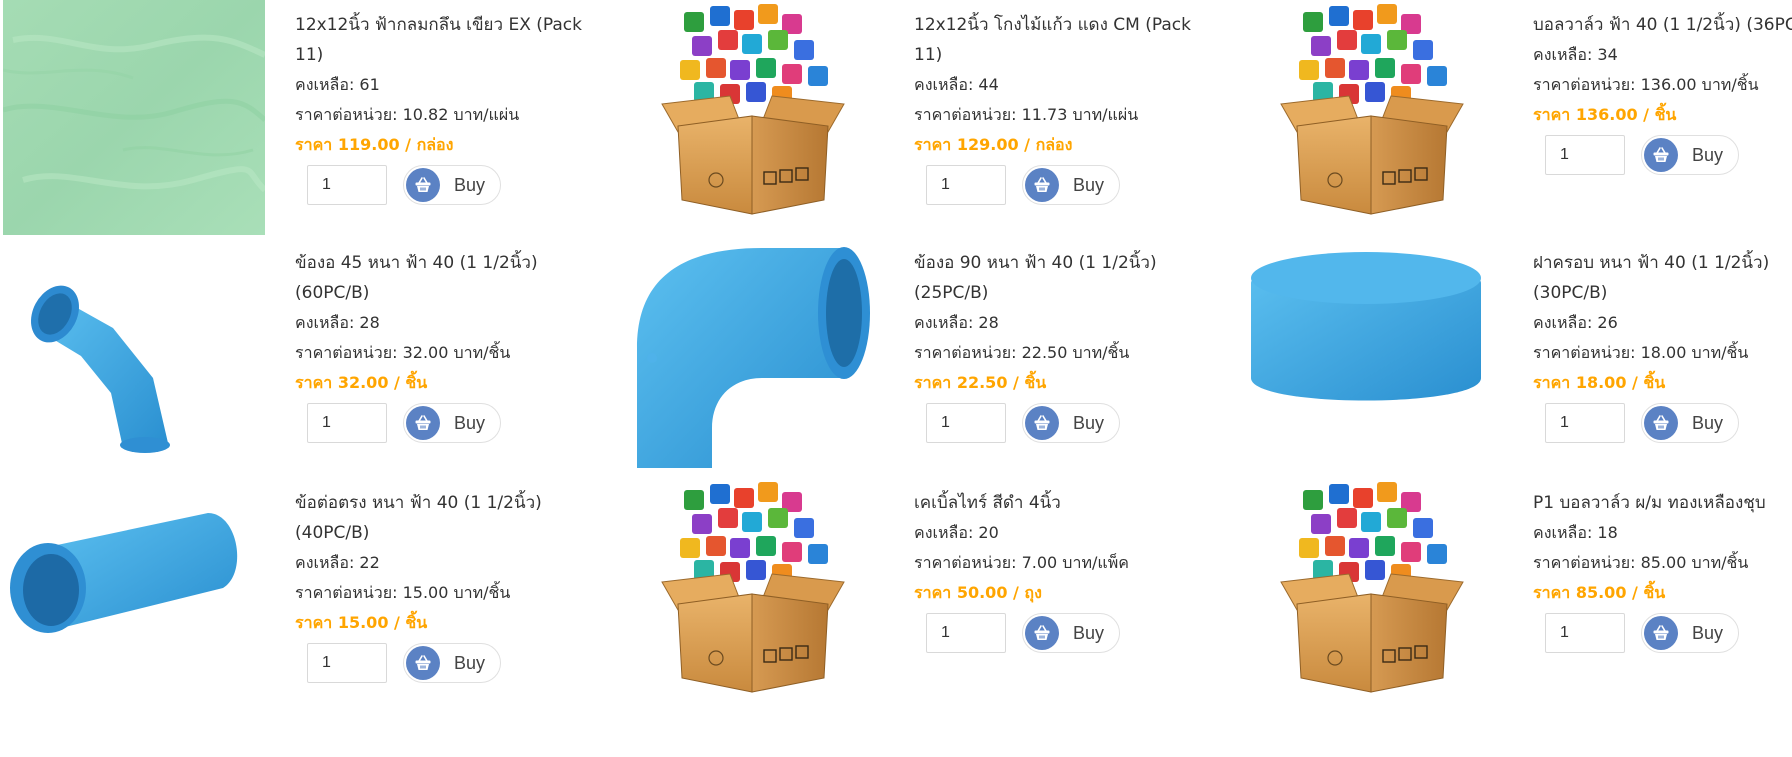 The width and height of the screenshot is (1792, 757). What do you see at coordinates (1641, 562) in the screenshot?
I see `product-unit-price: ราคาต่อหน่วย: 85.00 บาท/ชิ้น` at bounding box center [1641, 562].